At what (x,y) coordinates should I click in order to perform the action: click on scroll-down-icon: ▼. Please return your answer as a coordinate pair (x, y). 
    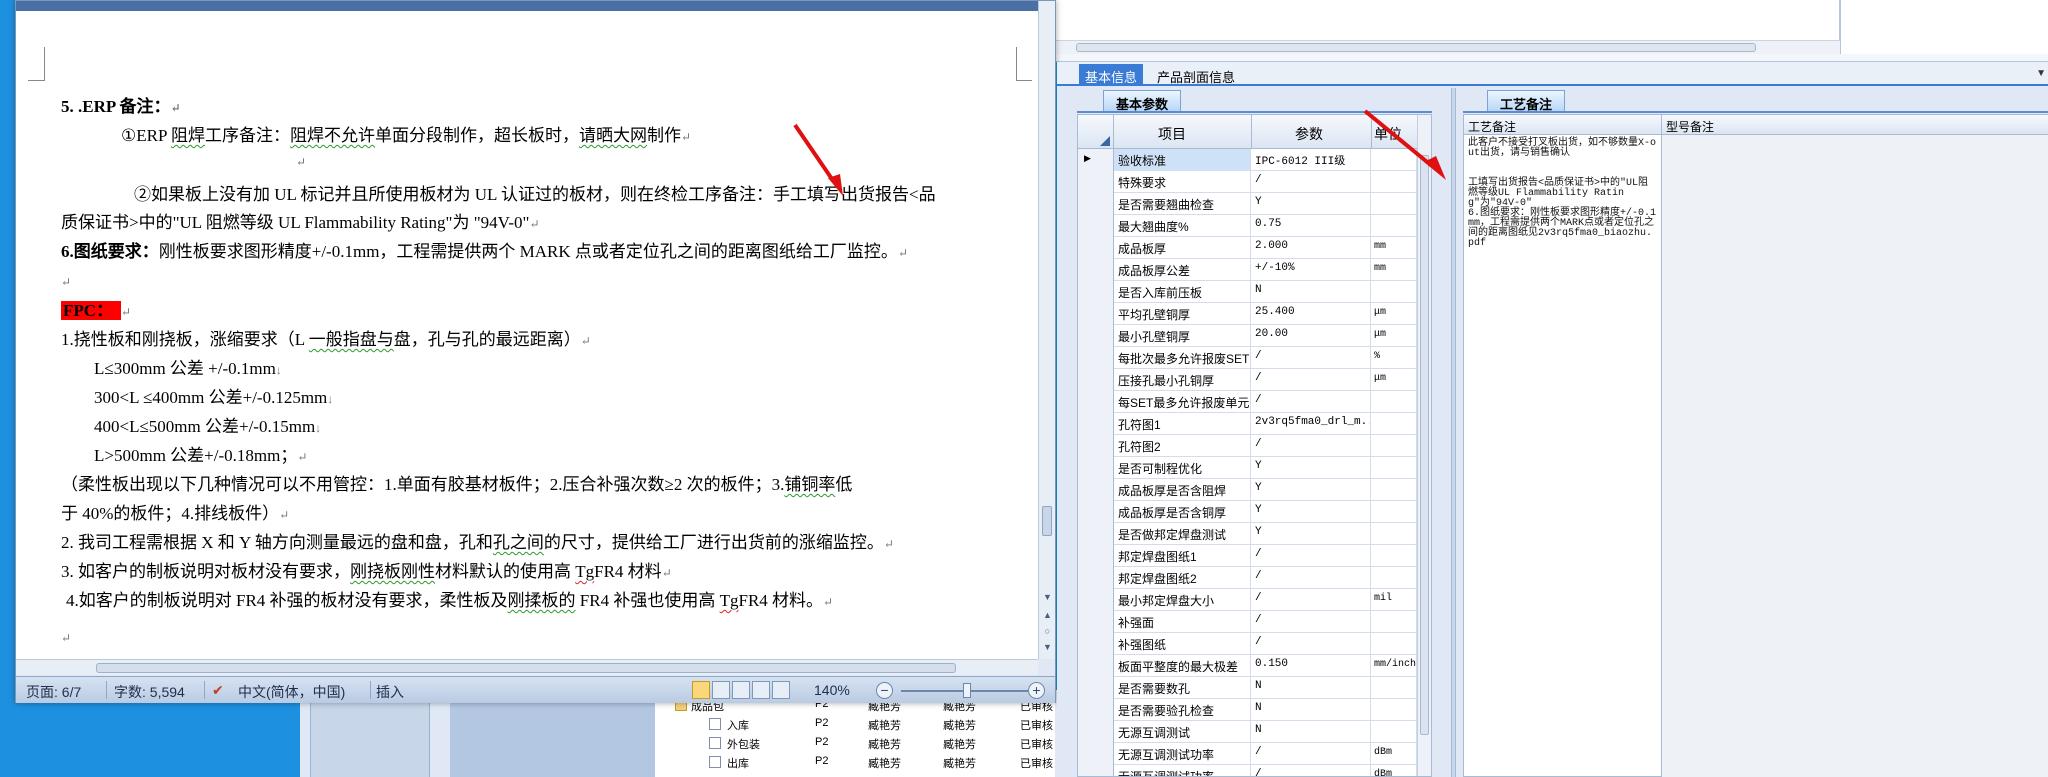
    Looking at the image, I should click on (1047, 597).